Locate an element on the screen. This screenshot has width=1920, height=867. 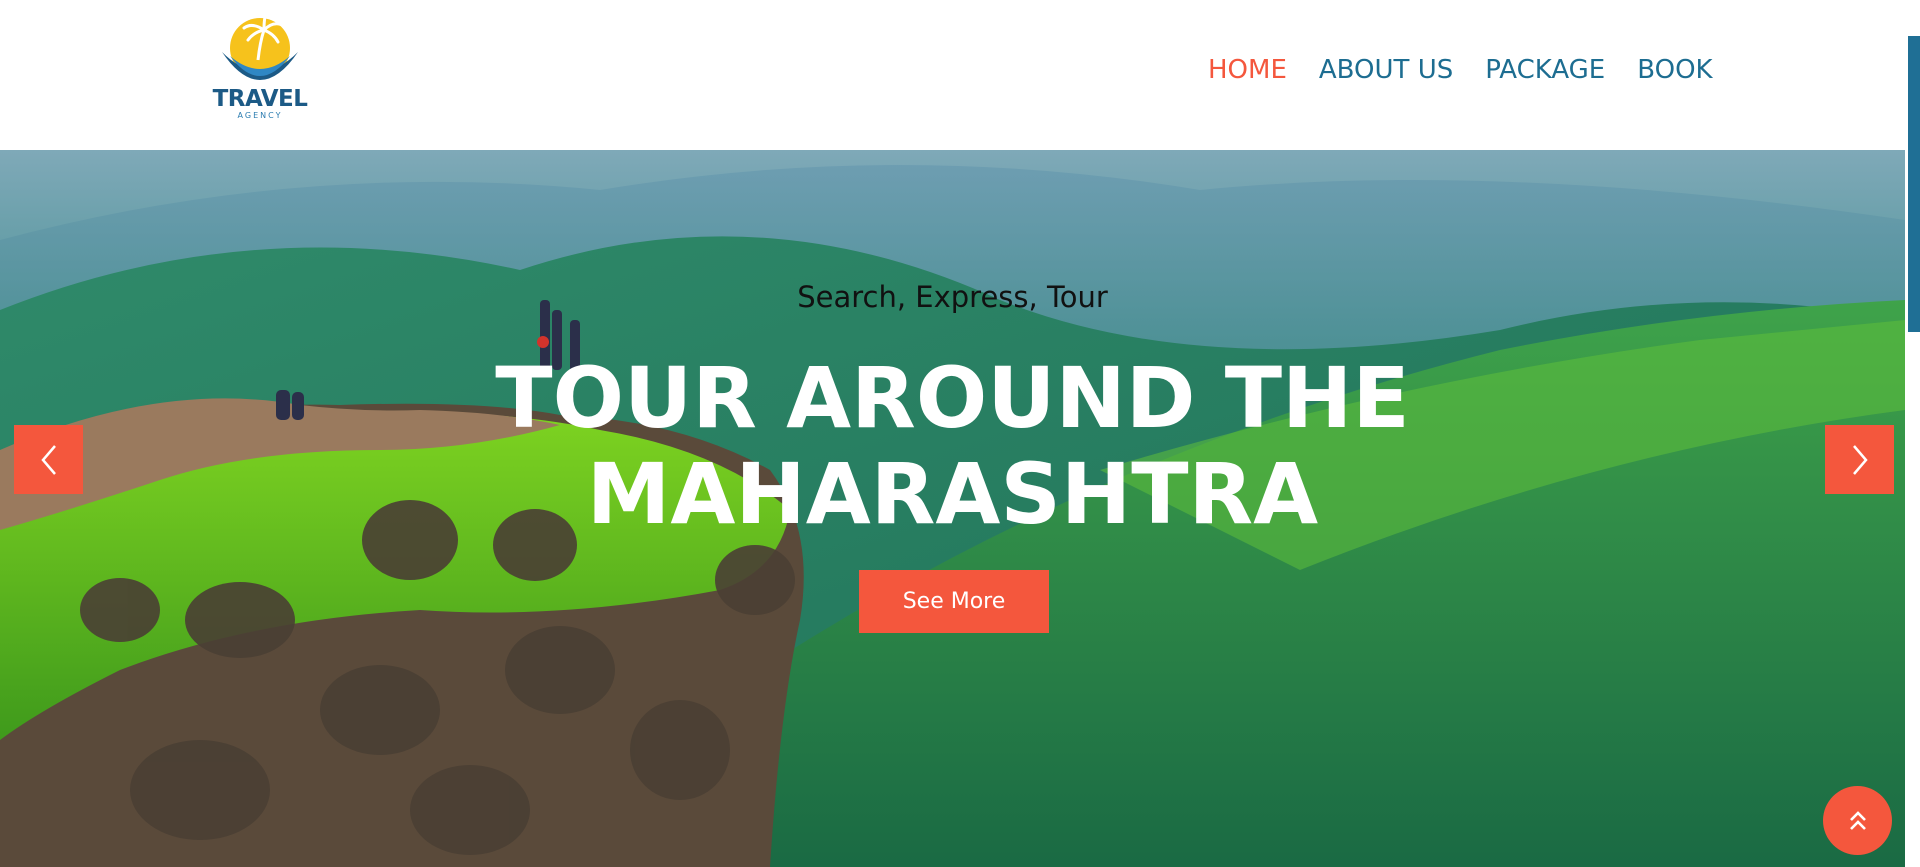
chevron-left-icon is located at coordinates (48, 459).